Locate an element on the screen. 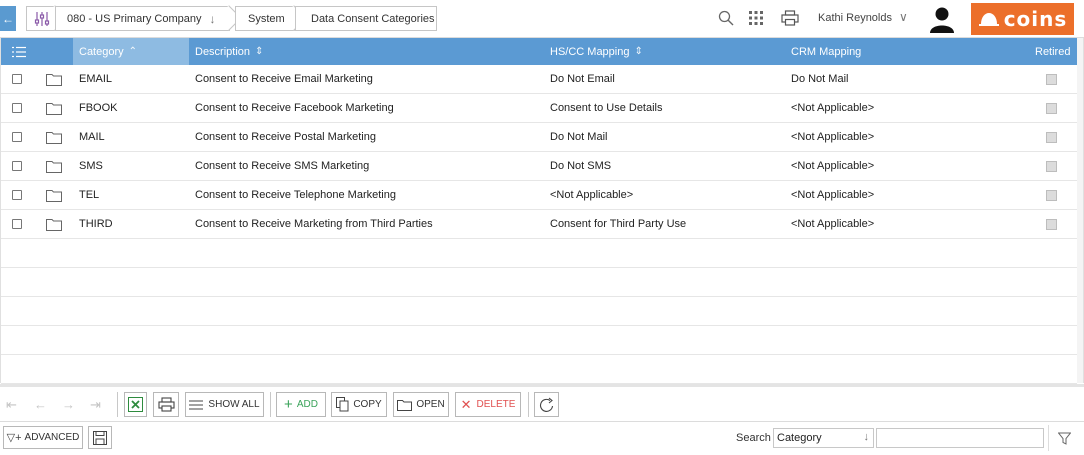  save-icon is located at coordinates (100, 437).